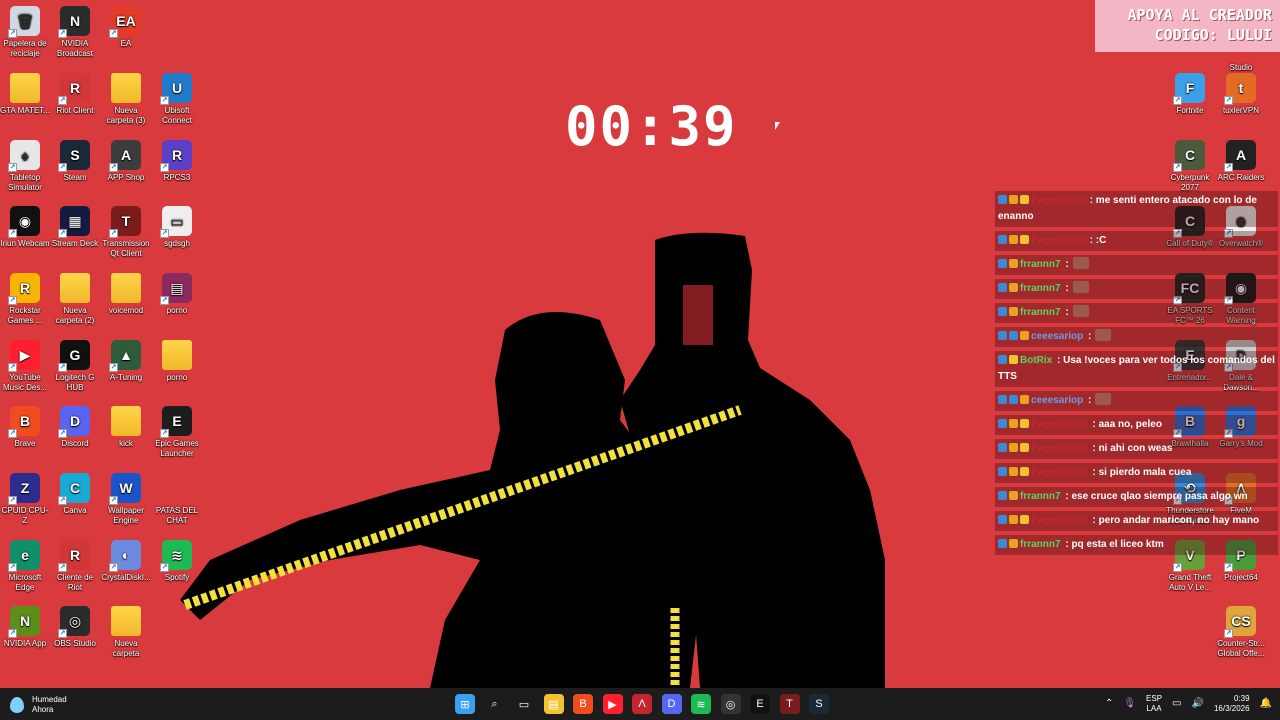  What do you see at coordinates (25, 427) in the screenshot?
I see `desktop-icon-brave: B ↗ Brave` at bounding box center [25, 427].